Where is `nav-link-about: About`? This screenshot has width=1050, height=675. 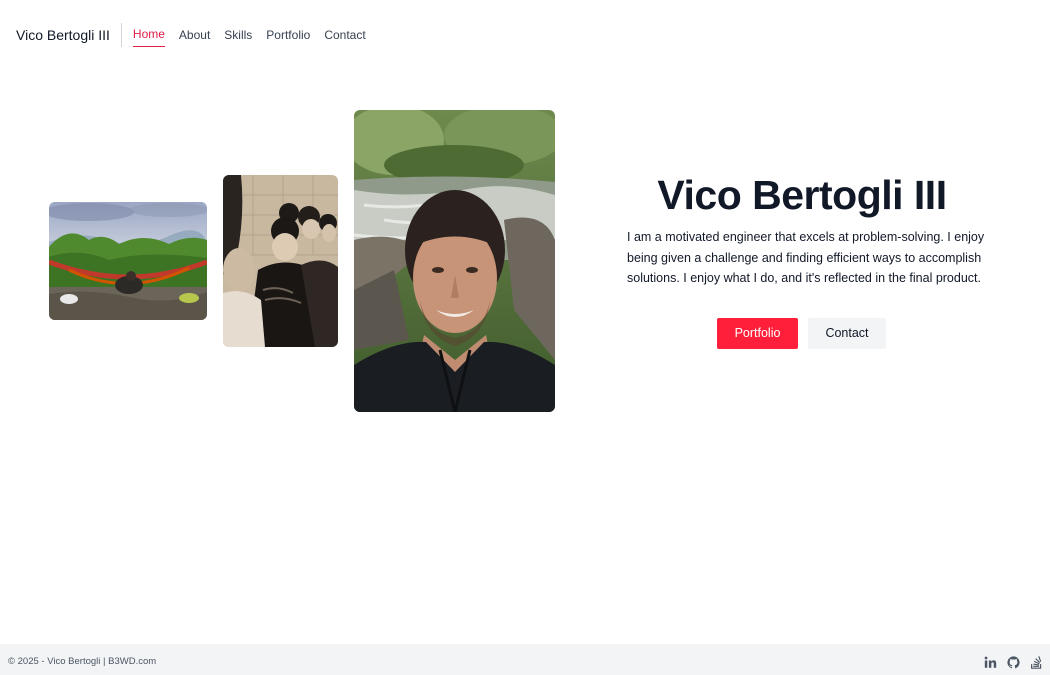
nav-link-about: About is located at coordinates (194, 35).